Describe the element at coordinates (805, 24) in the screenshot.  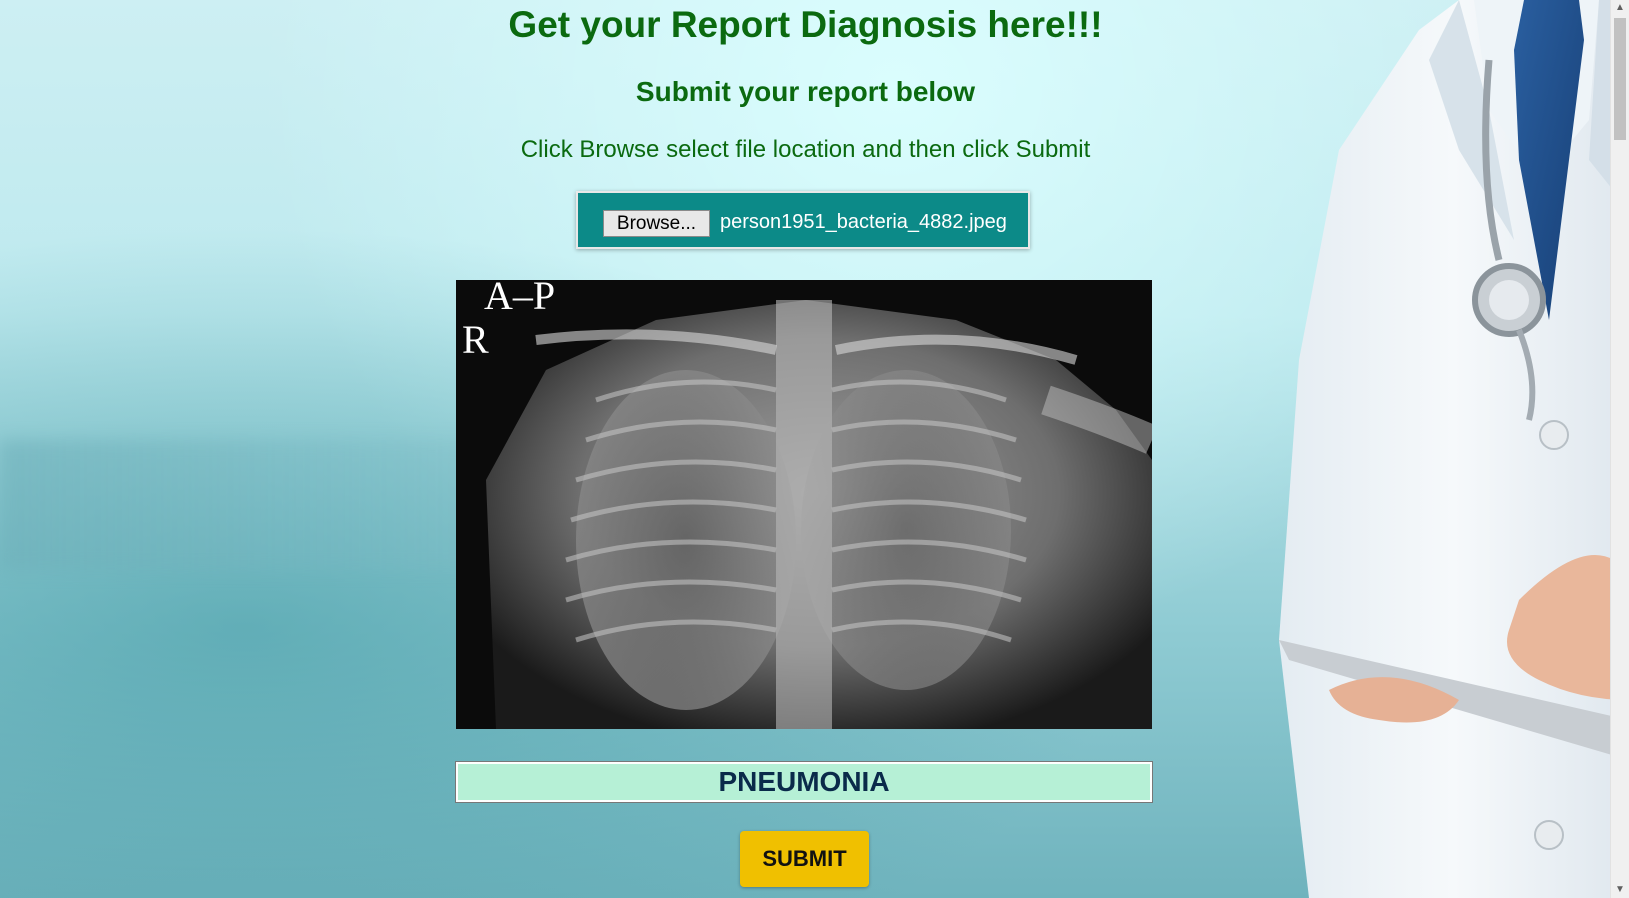
I see `page-title: Get your Report Diagnosis here!!!` at that location.